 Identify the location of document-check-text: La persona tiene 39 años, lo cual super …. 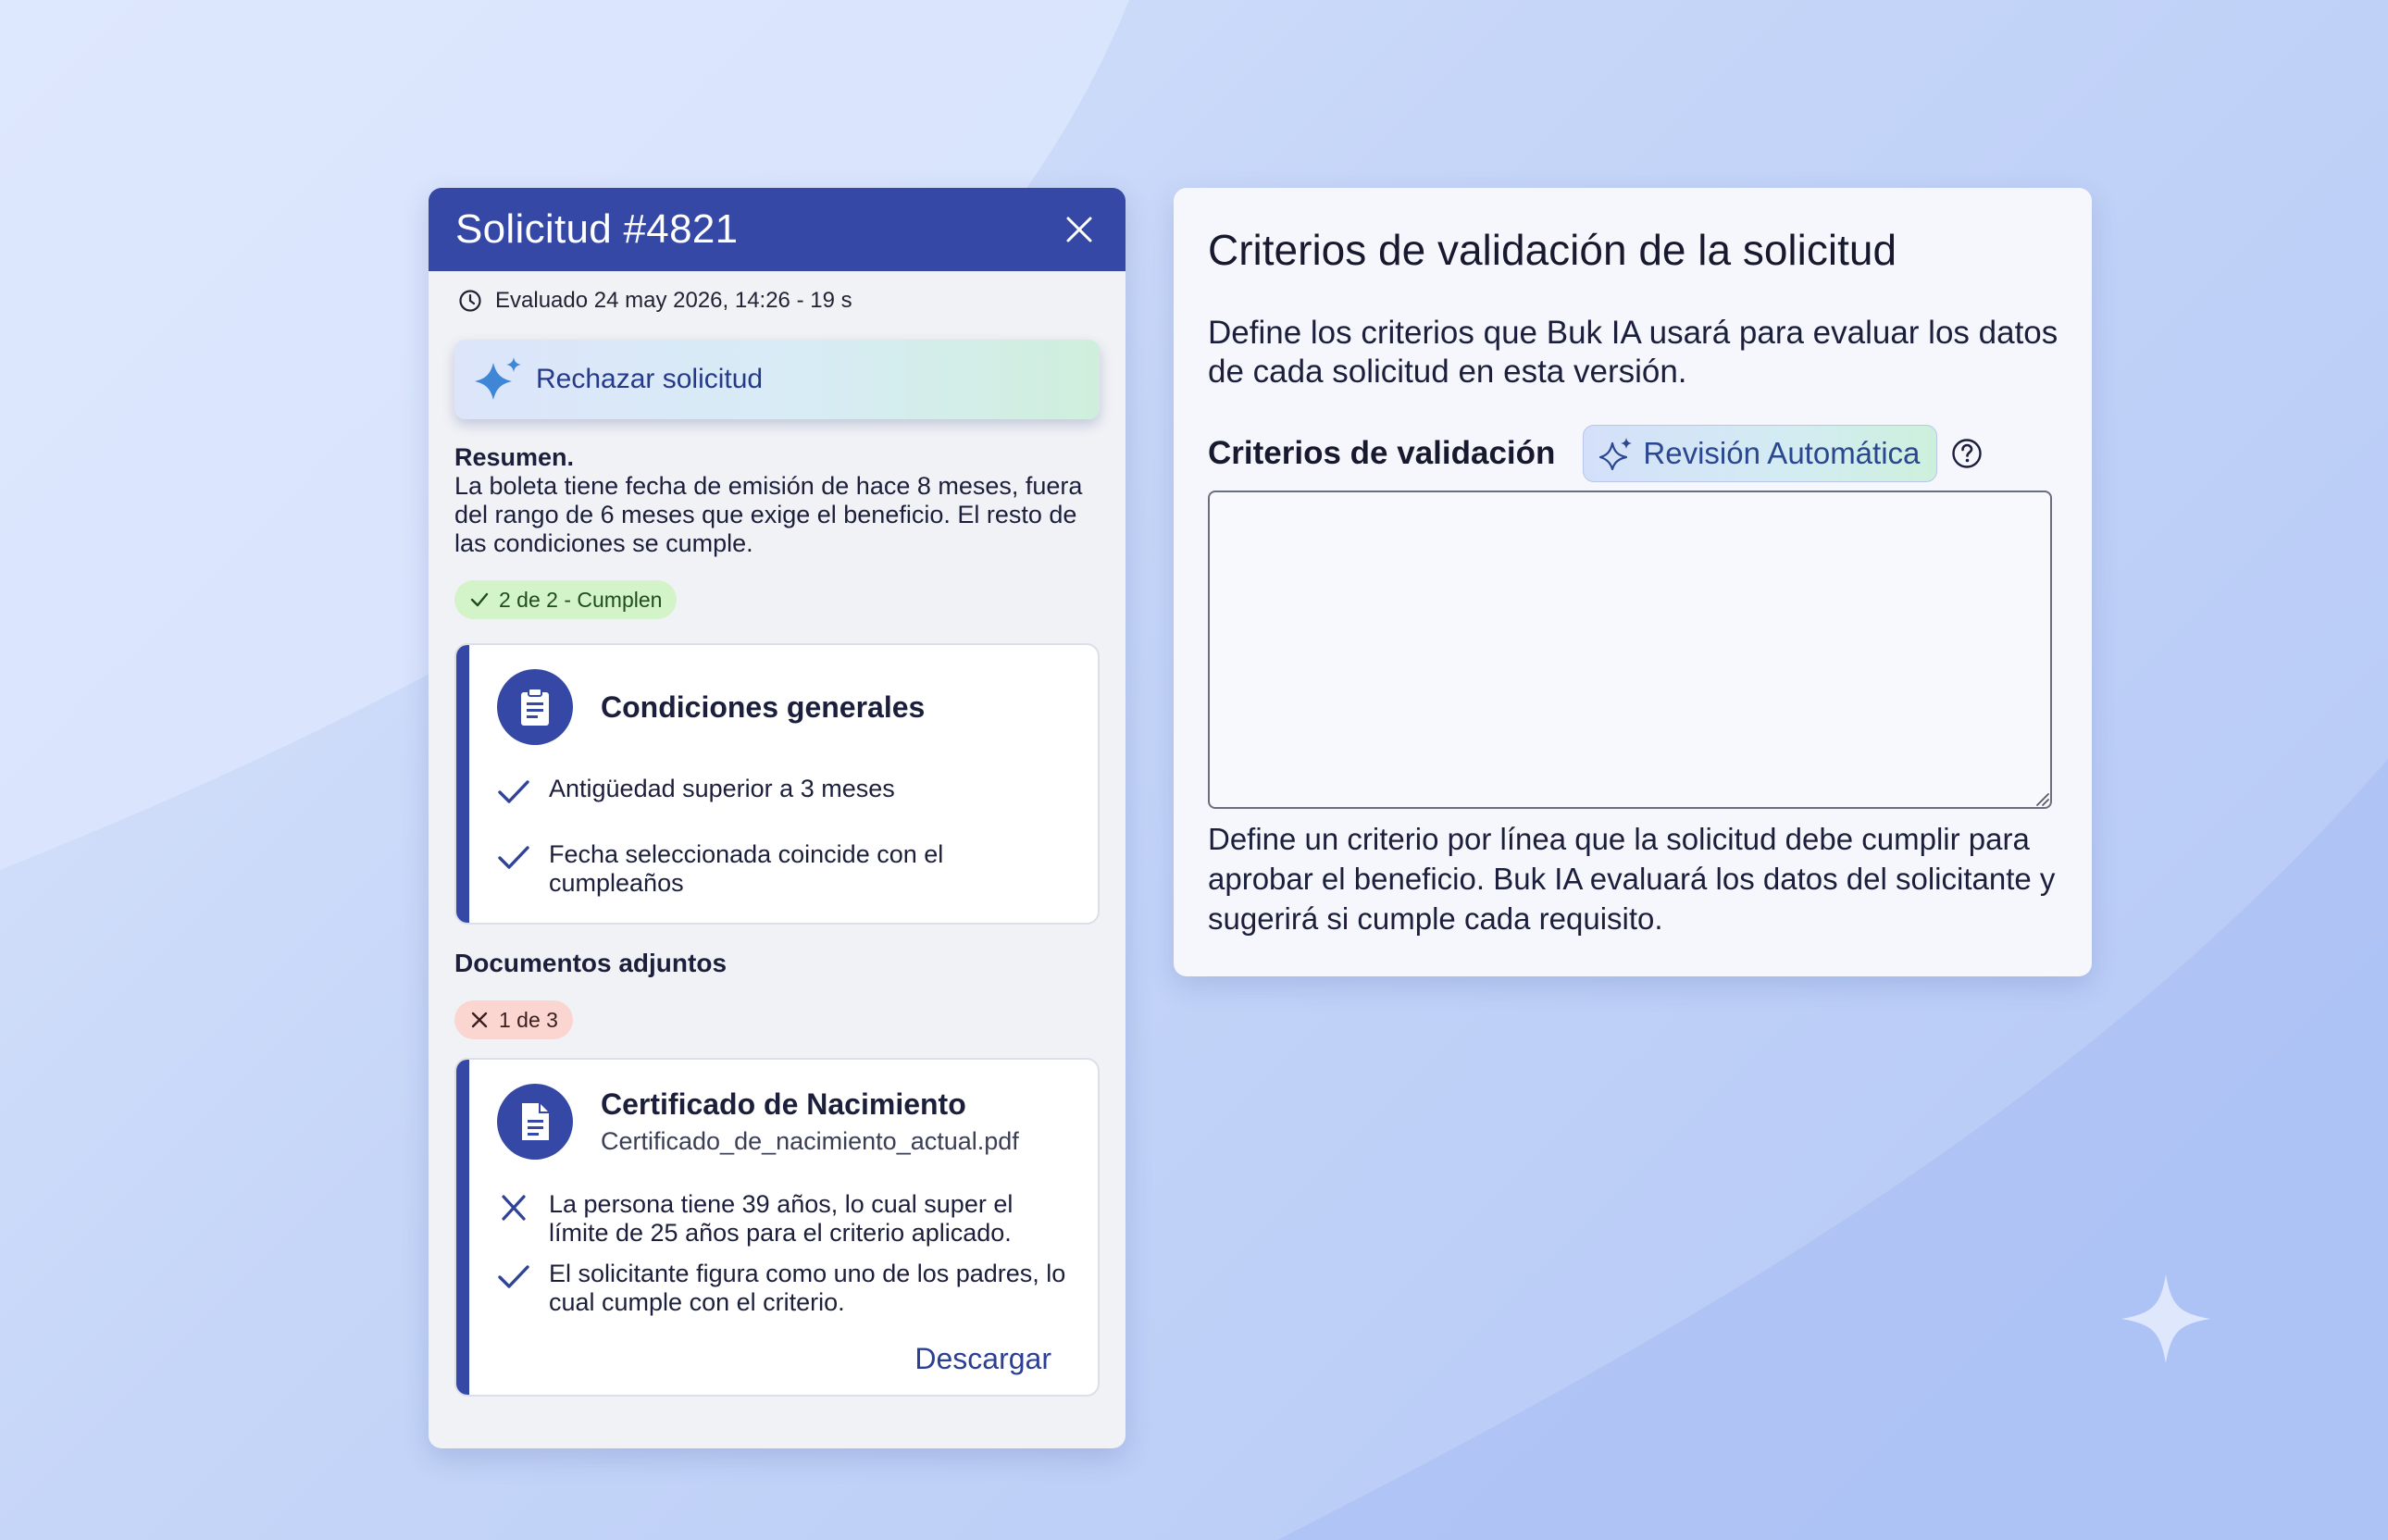
(781, 1218).